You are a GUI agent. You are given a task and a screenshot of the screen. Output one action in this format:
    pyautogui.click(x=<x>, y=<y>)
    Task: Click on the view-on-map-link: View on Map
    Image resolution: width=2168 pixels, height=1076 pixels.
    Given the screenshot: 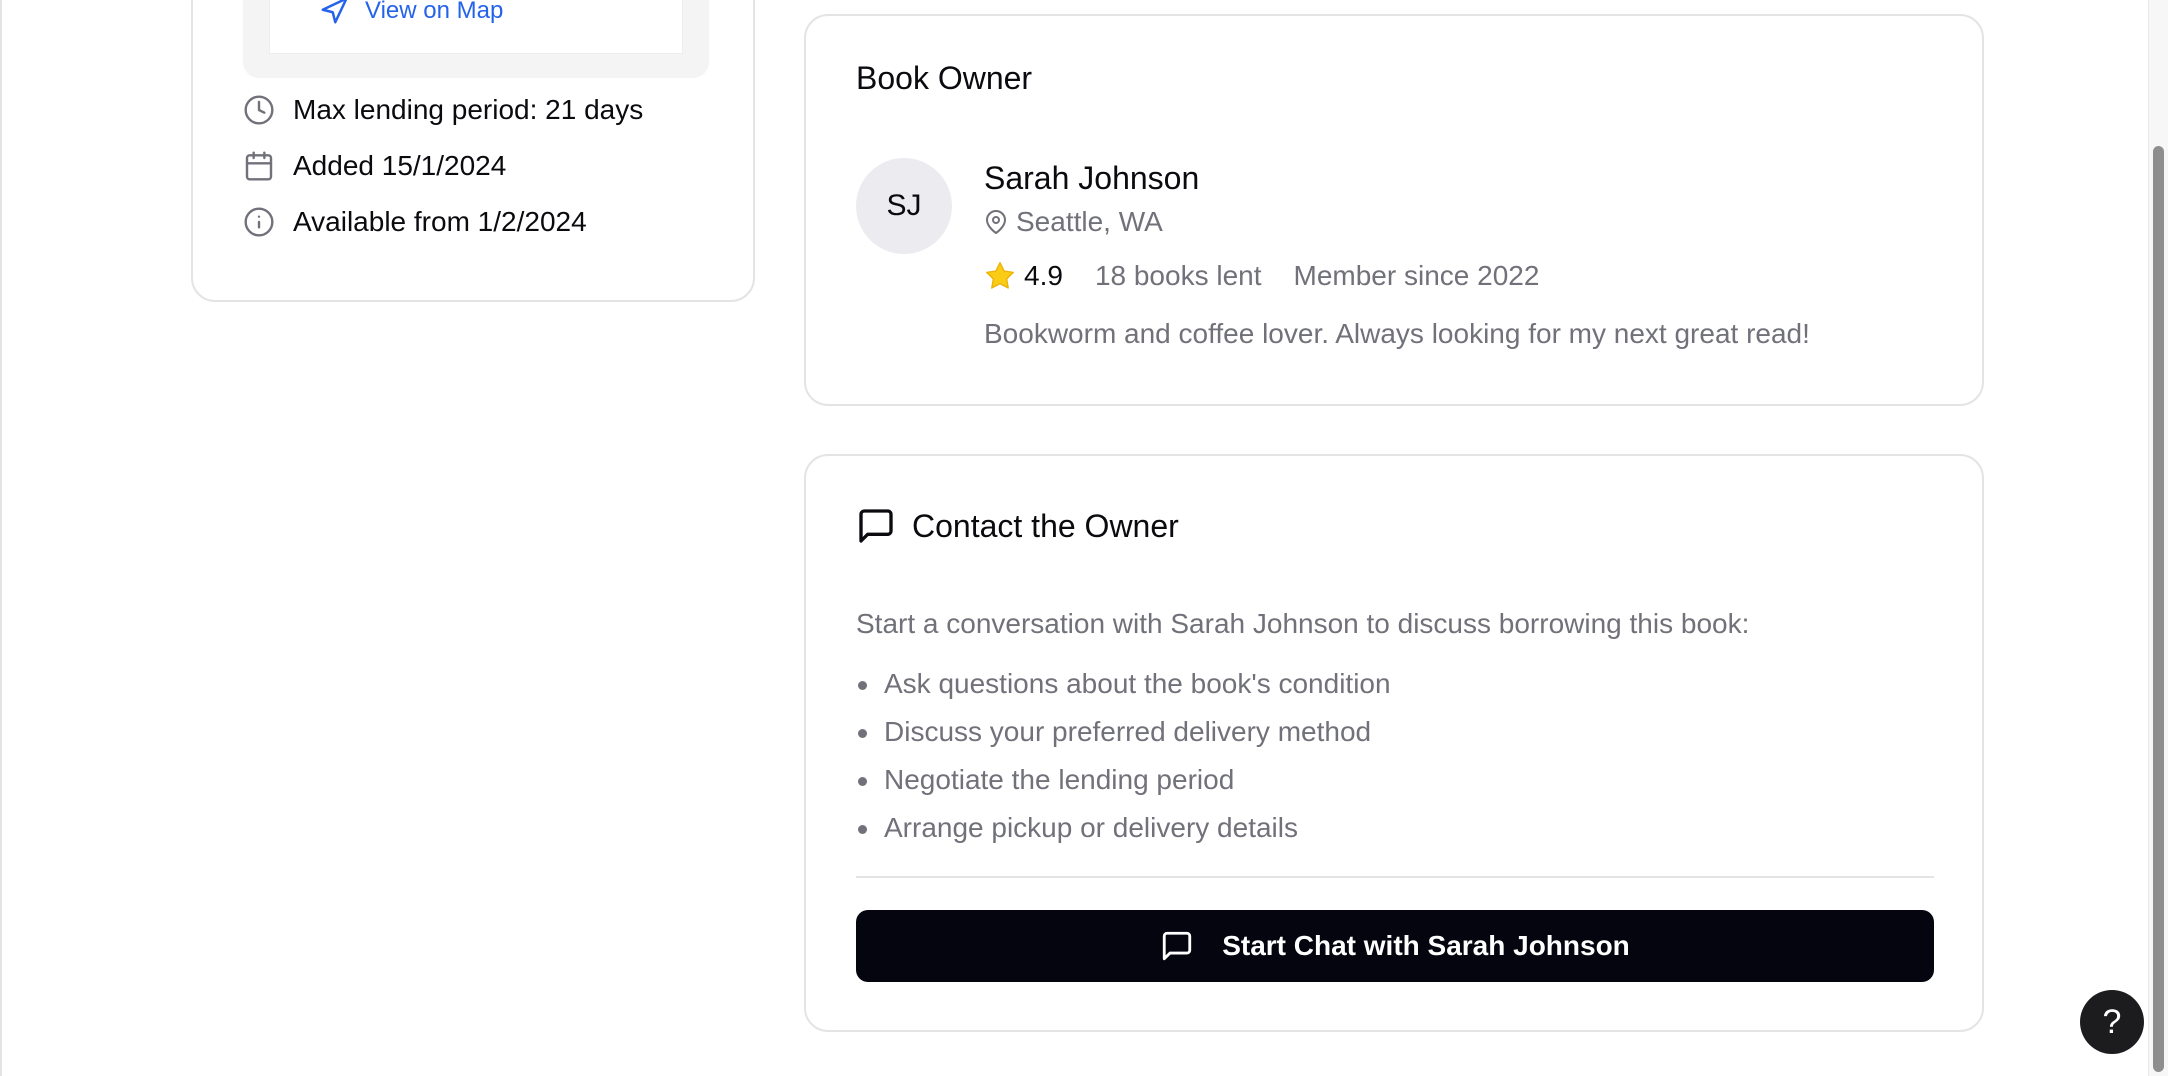 What is the action you would take?
    pyautogui.click(x=411, y=13)
    